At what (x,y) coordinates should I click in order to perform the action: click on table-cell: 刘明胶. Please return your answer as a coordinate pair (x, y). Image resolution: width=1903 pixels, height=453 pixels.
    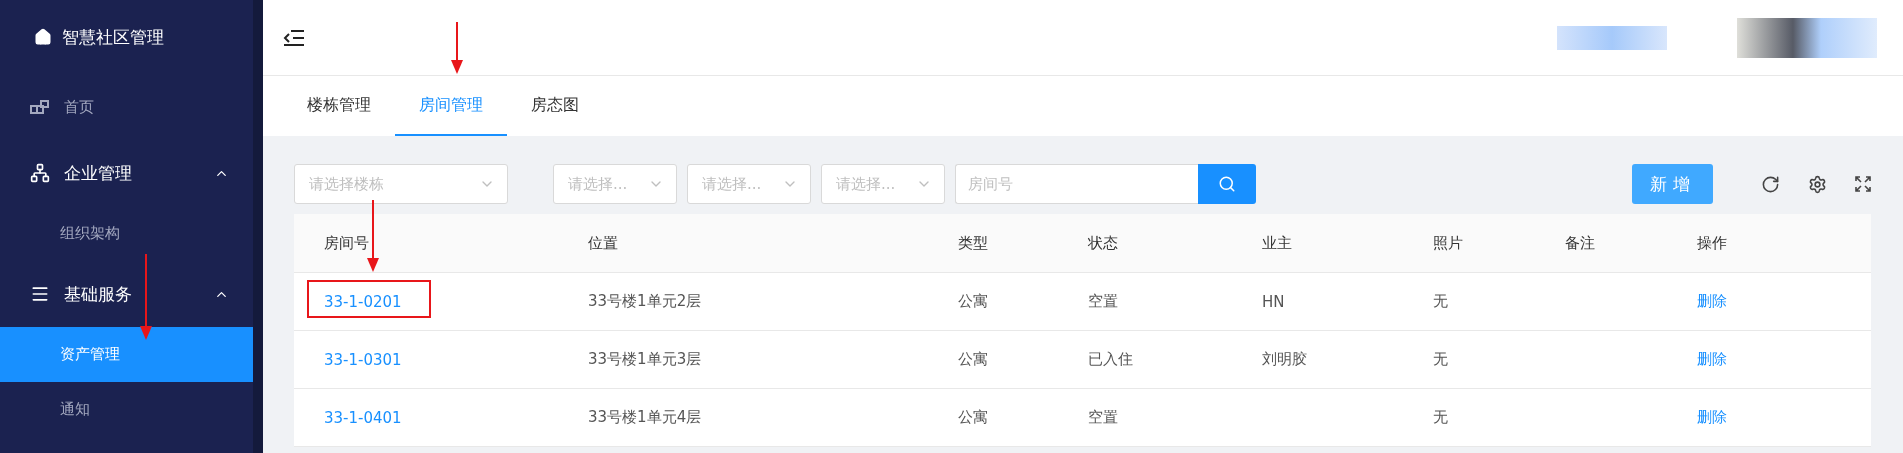
    Looking at the image, I should click on (1284, 359).